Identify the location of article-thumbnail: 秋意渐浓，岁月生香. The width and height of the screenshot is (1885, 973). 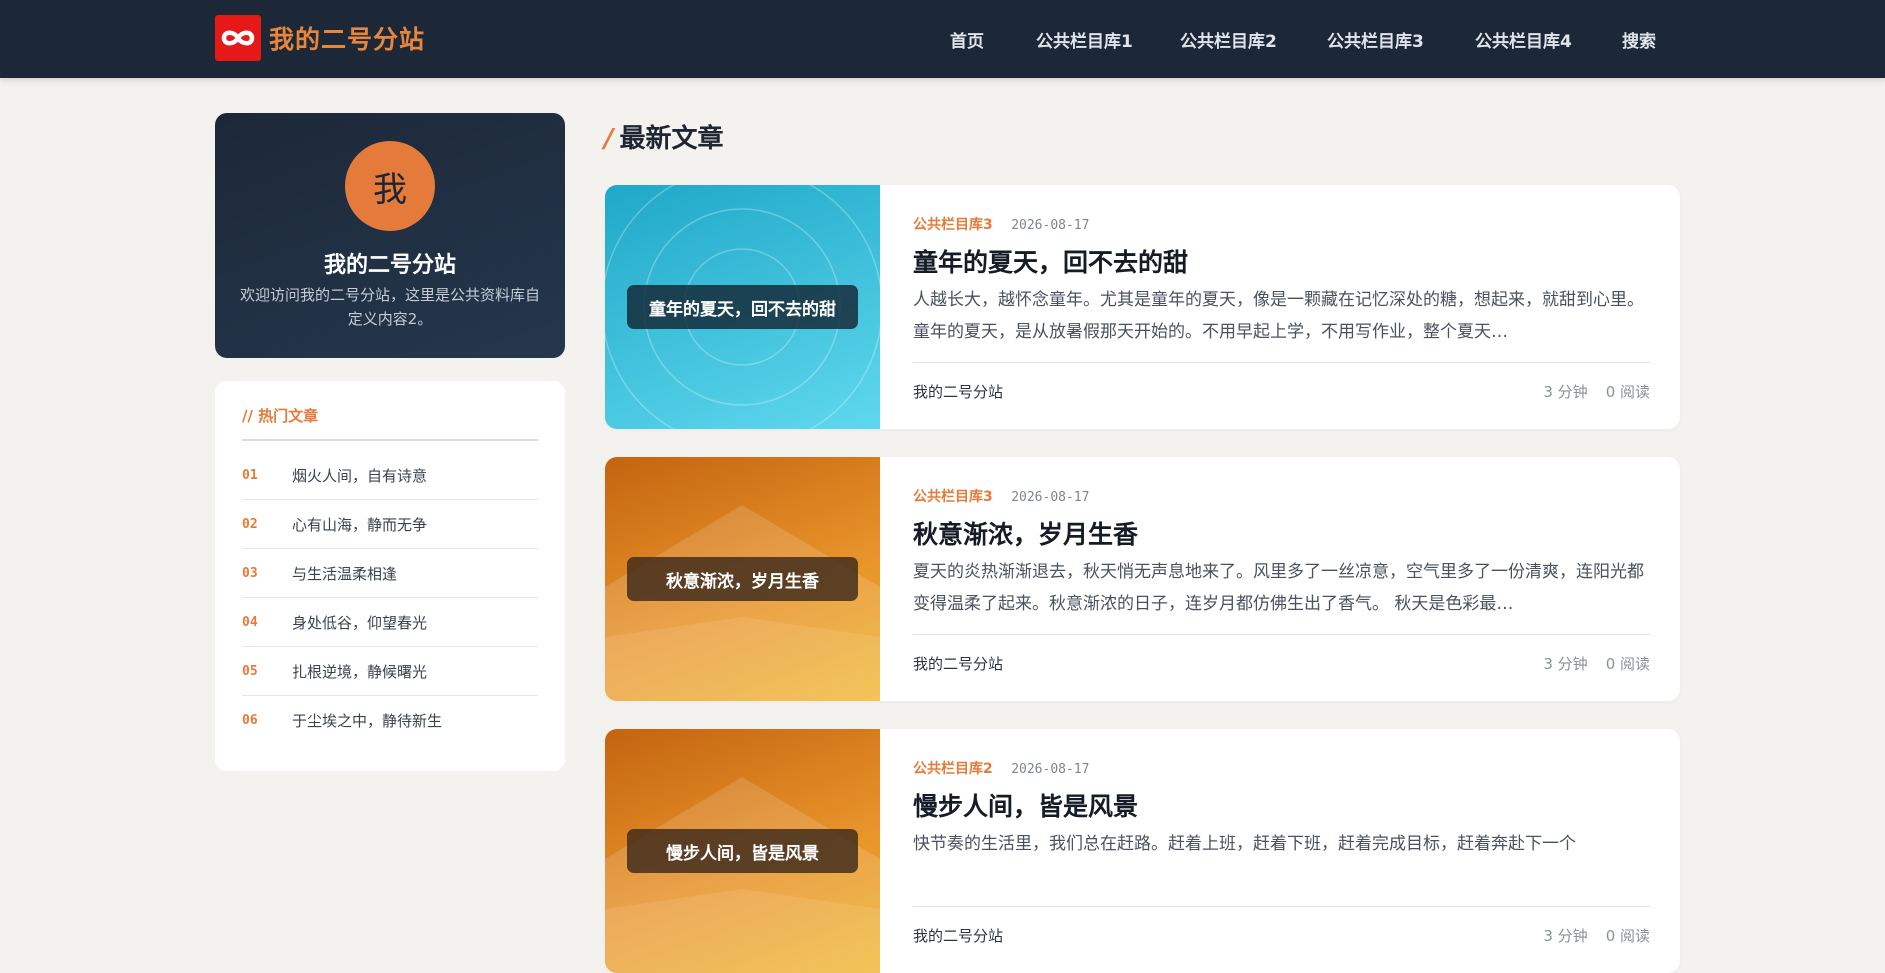
(742, 579).